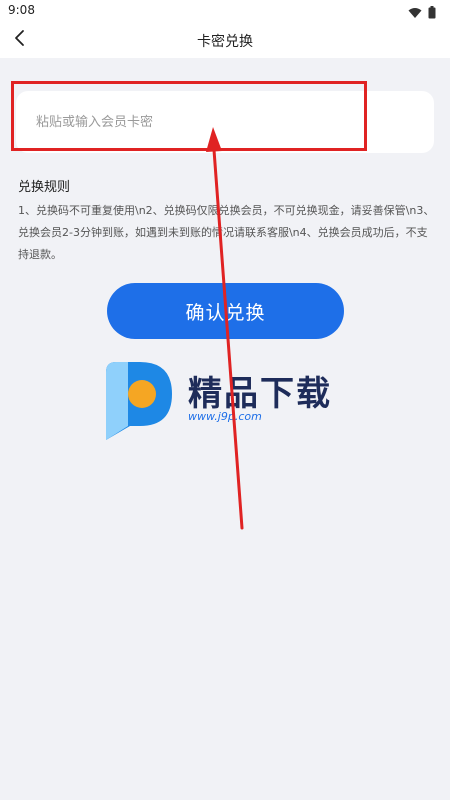 The height and width of the screenshot is (800, 450). I want to click on watermark: 精品下载 www.j9p.com, so click(230, 405).